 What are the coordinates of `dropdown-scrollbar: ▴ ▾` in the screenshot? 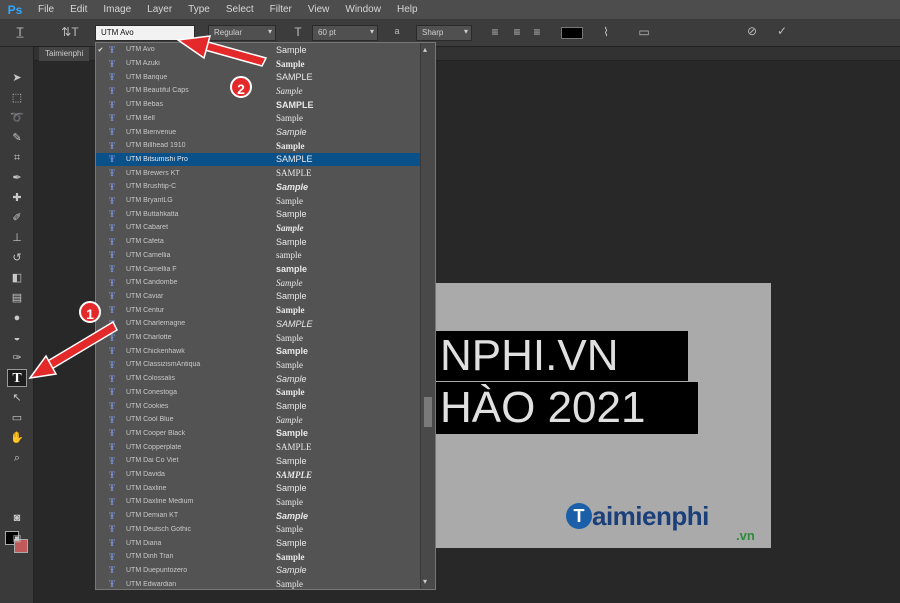 It's located at (427, 316).